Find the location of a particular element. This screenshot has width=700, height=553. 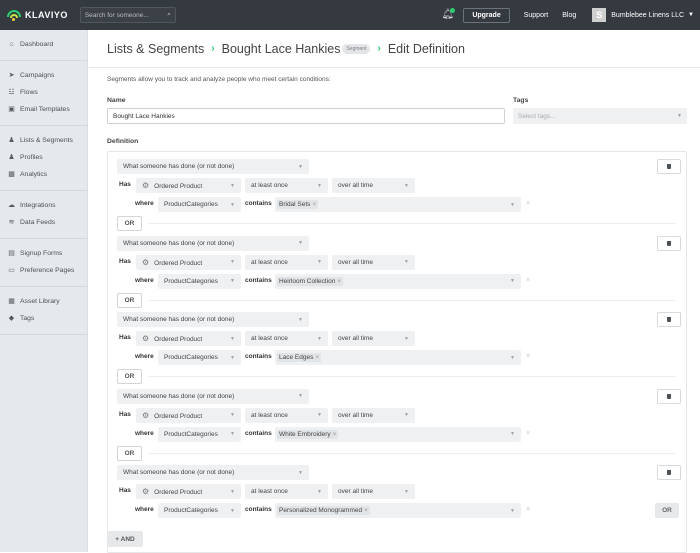

user-icon: ♟ is located at coordinates (11, 157).